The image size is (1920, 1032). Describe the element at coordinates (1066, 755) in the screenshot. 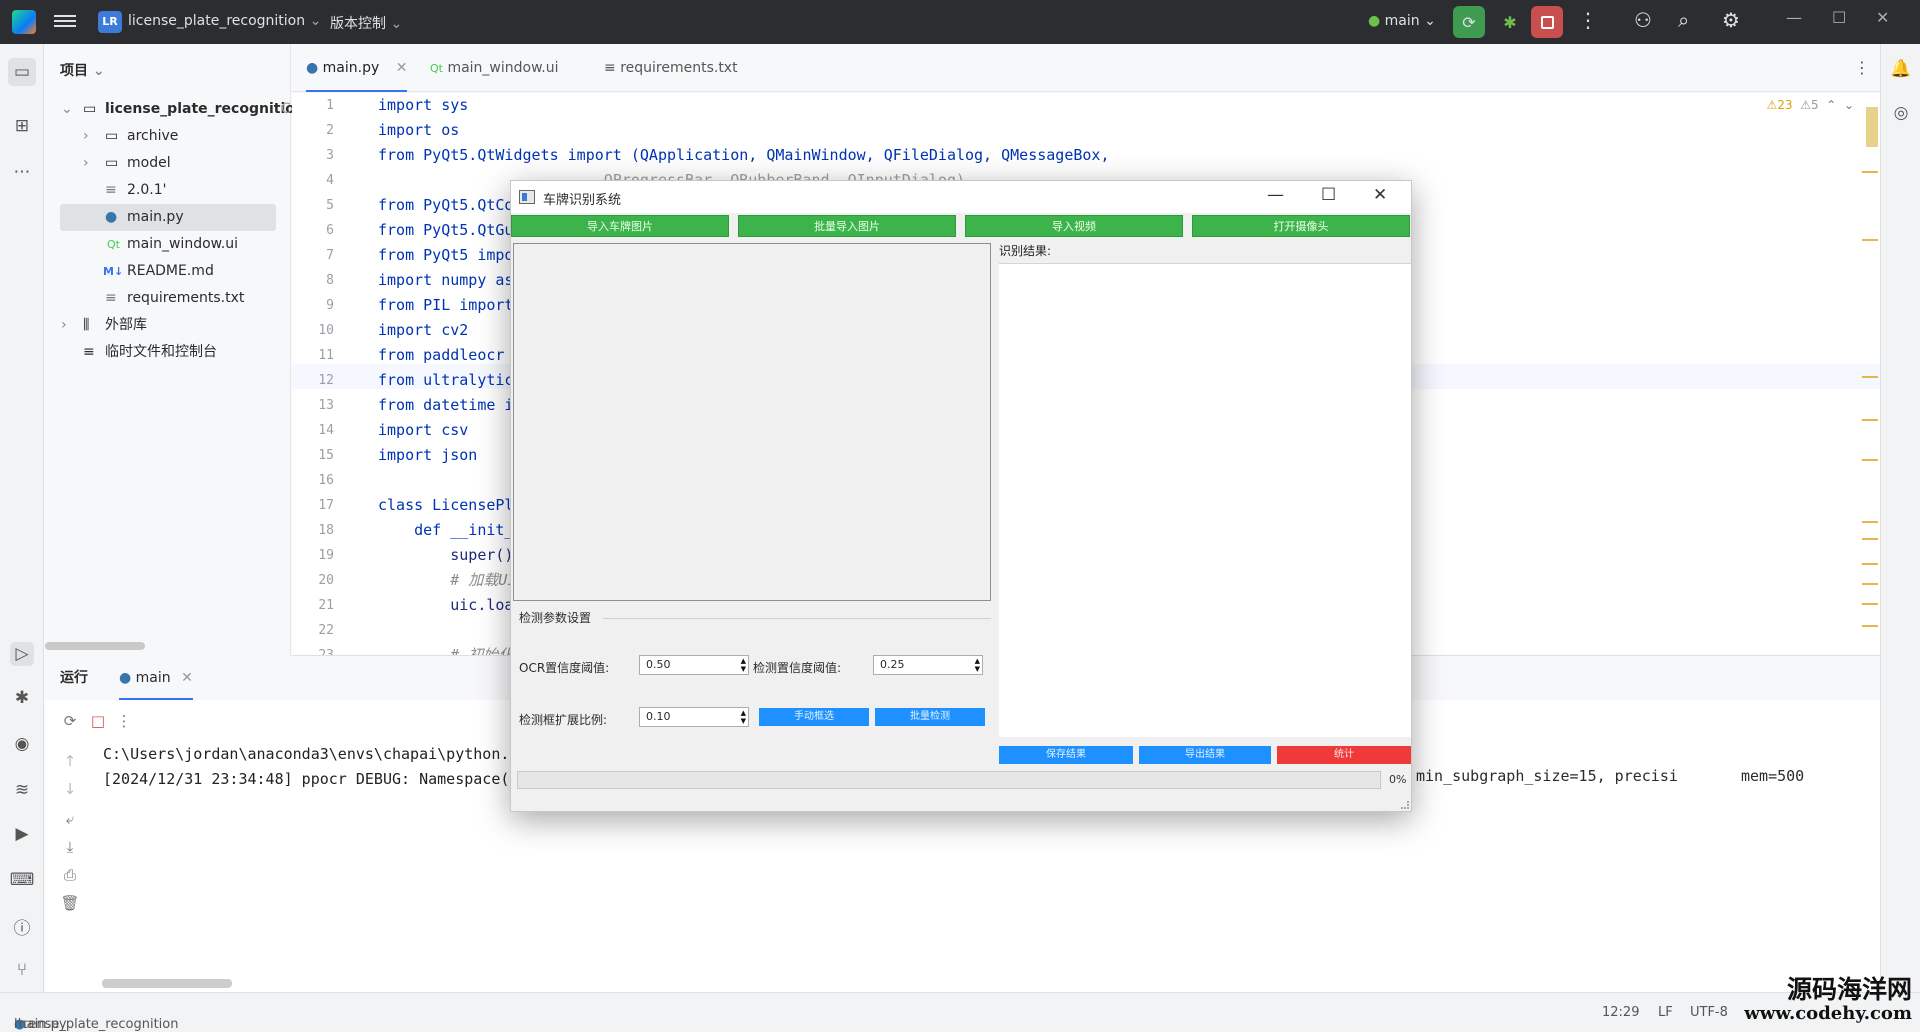

I see `save-results-button: 保存结果` at that location.